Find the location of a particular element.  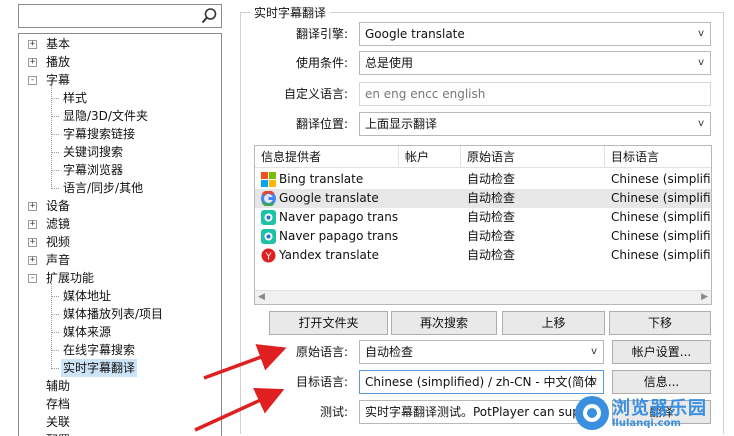

watermark-text: 浏览器乐园 is located at coordinates (659, 408).